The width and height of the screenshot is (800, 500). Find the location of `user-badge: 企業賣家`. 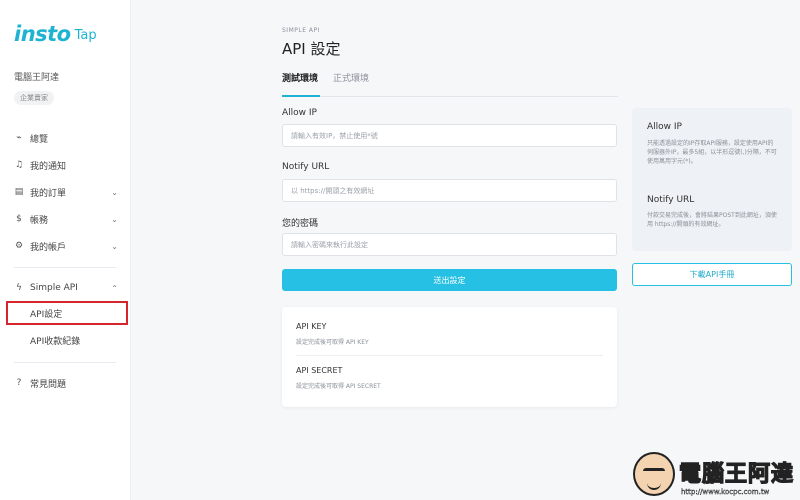

user-badge: 企業賣家 is located at coordinates (34, 98).